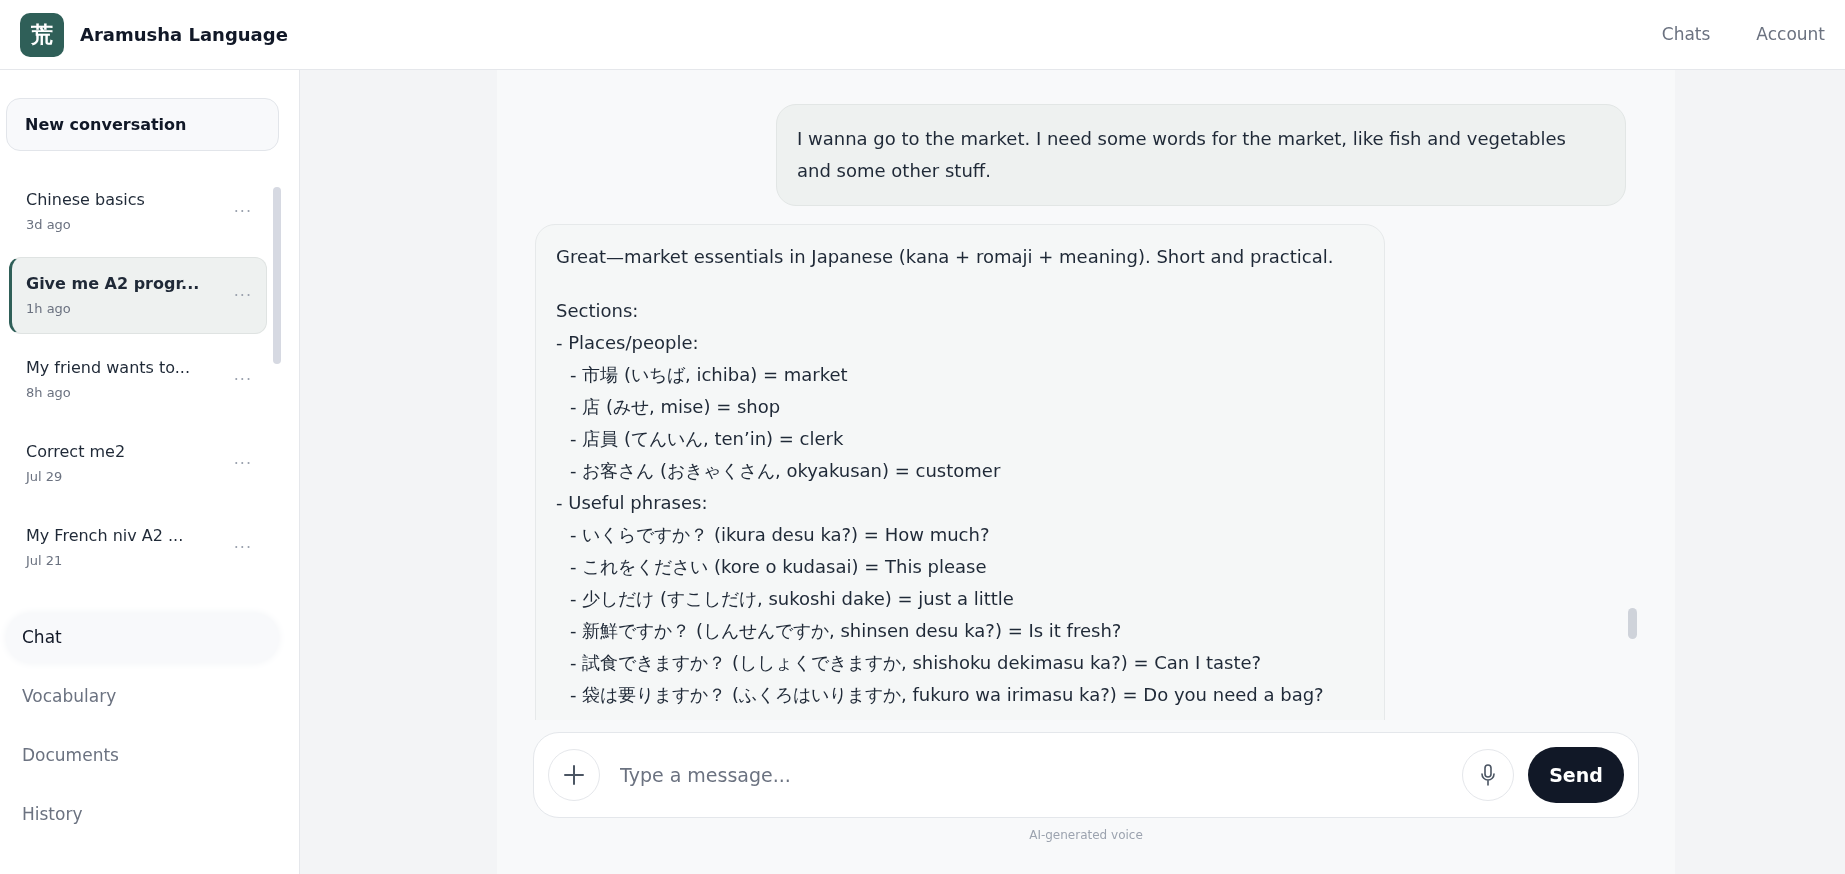 The width and height of the screenshot is (1845, 874). Describe the element at coordinates (1086, 775) in the screenshot. I see `message-input: Type a message... Send` at that location.